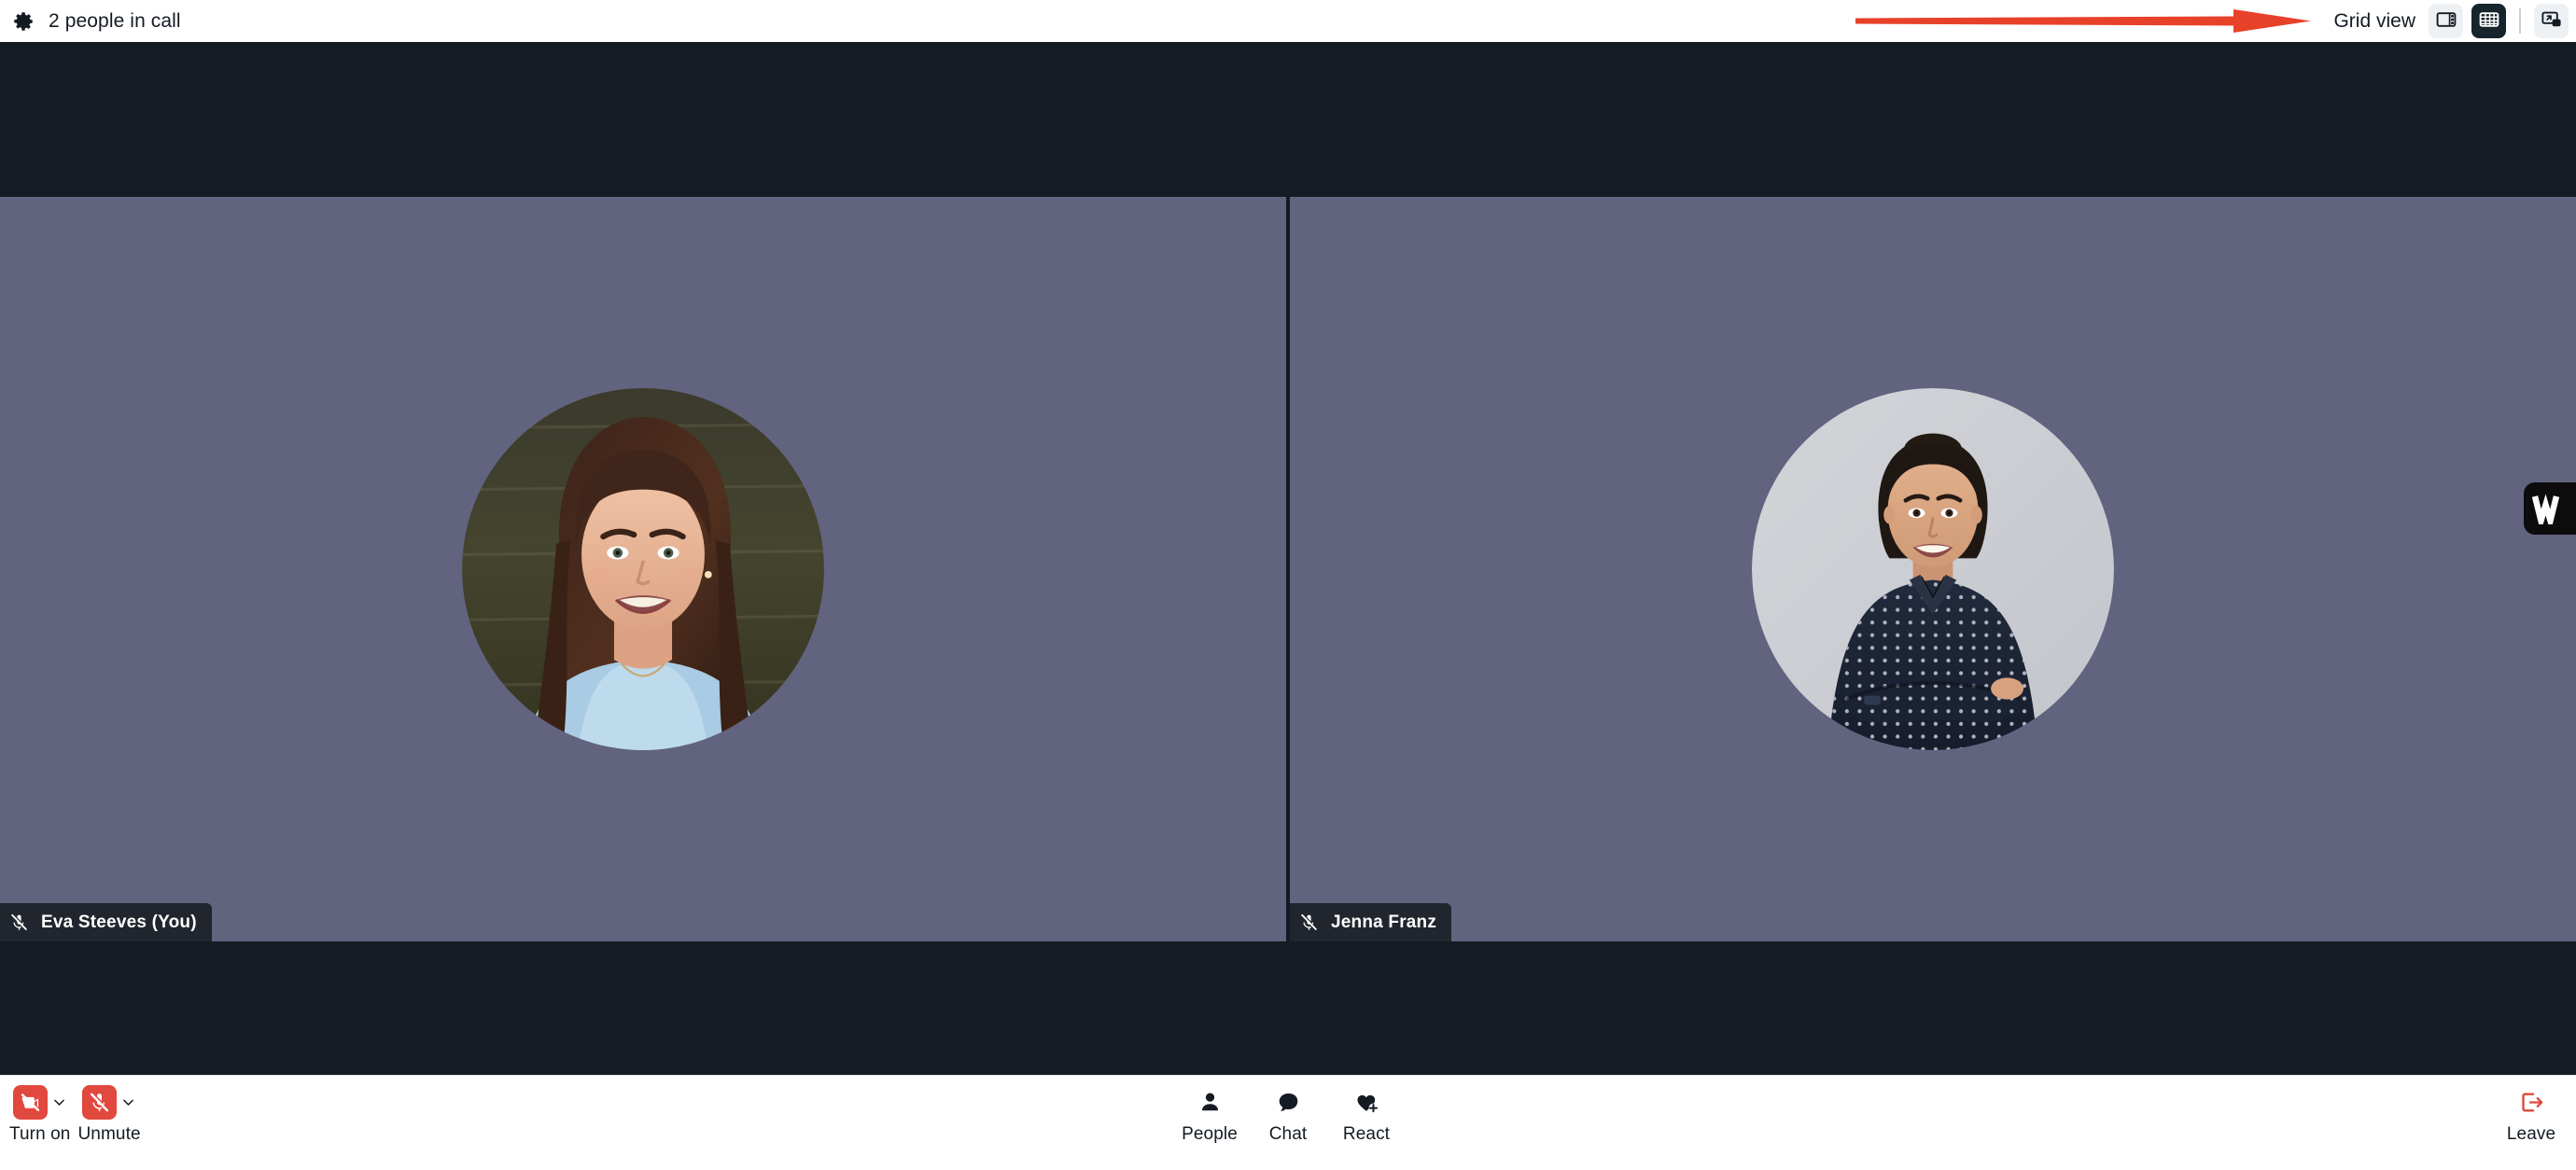  What do you see at coordinates (75, 1115) in the screenshot?
I see `call-controls-left: Turn on Unmute` at bounding box center [75, 1115].